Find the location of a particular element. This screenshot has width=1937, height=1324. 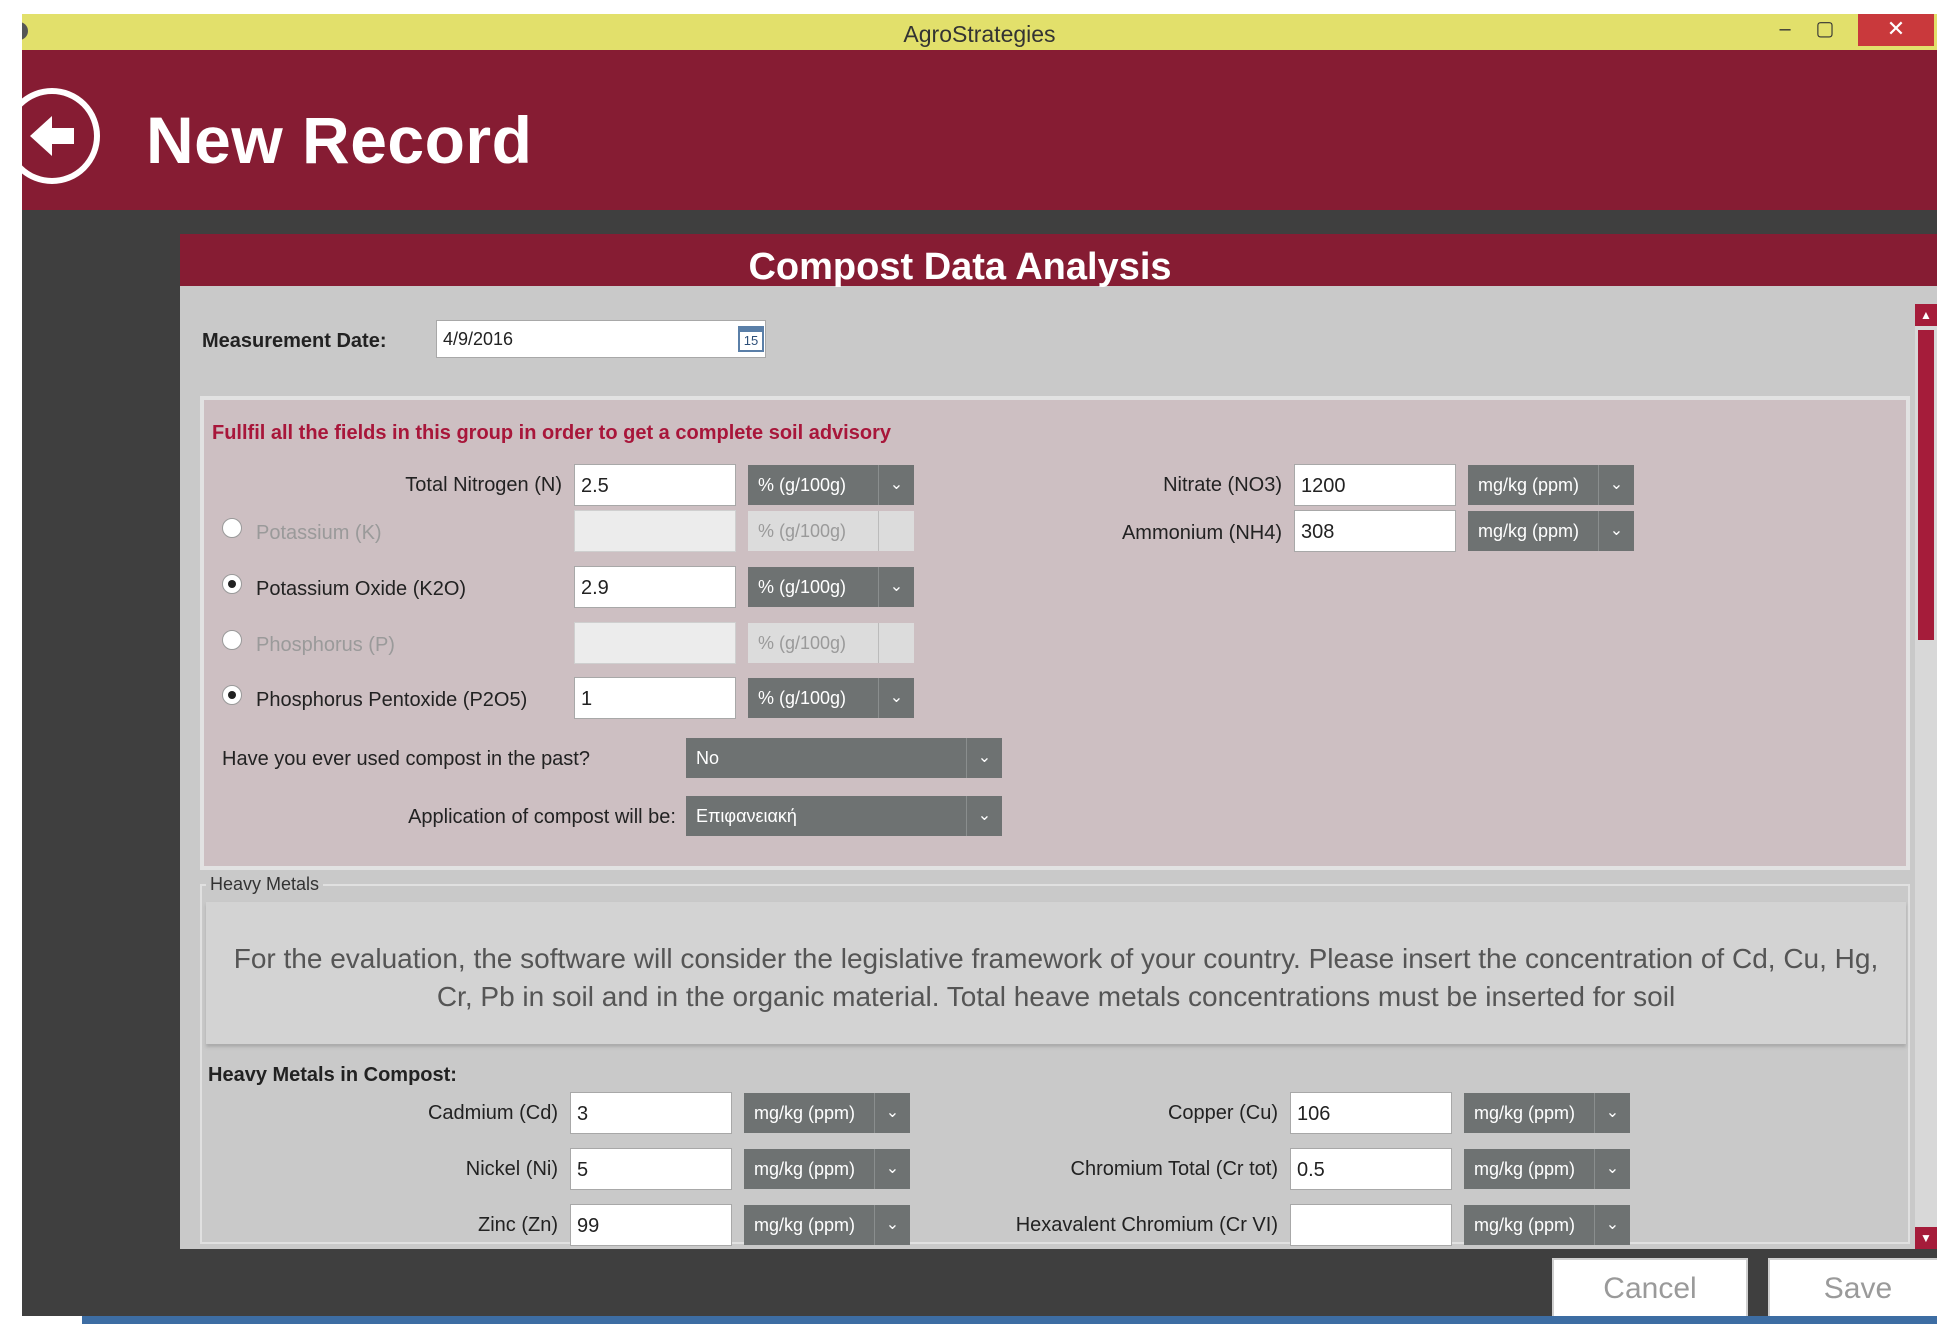

window-title: AgroStrategies is located at coordinates (979, 34).